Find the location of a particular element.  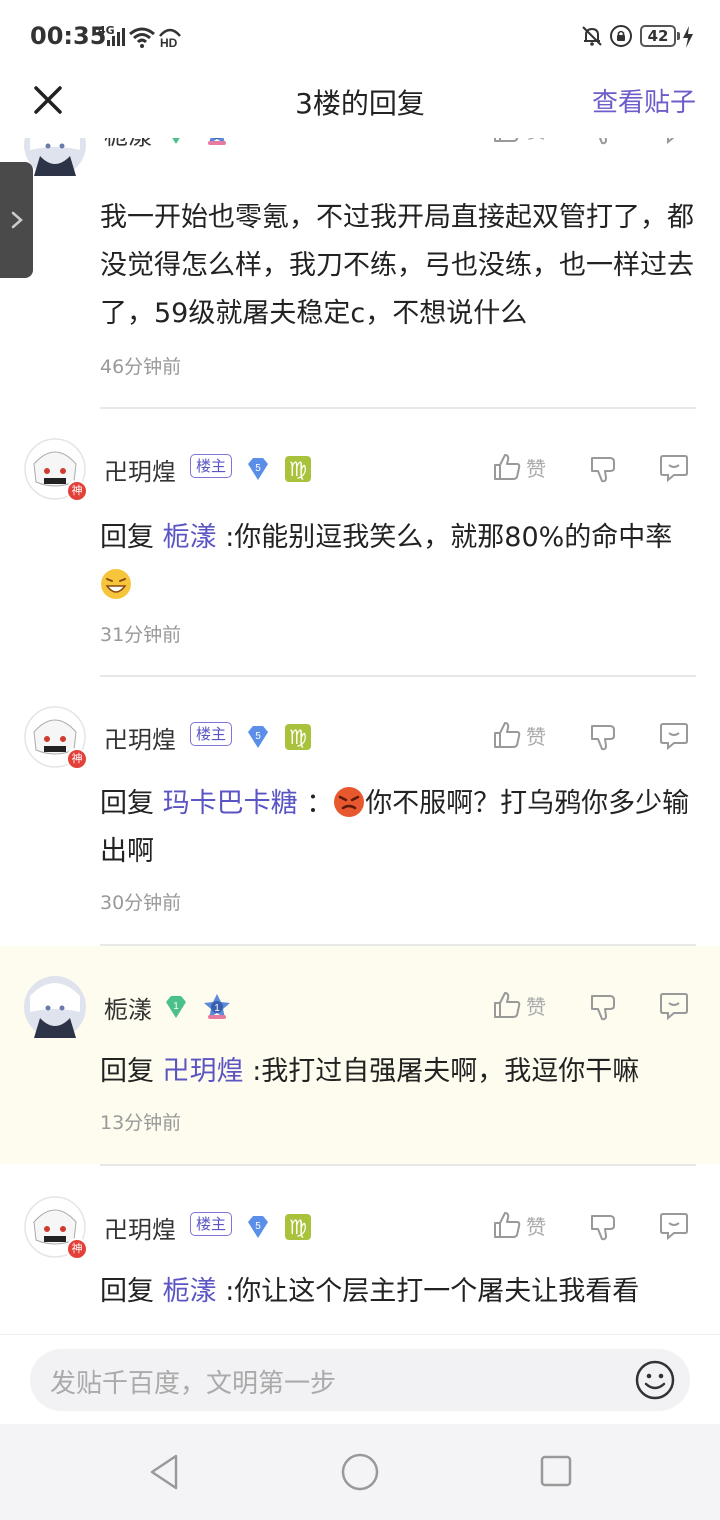

signal-icon is located at coordinates (116, 37).